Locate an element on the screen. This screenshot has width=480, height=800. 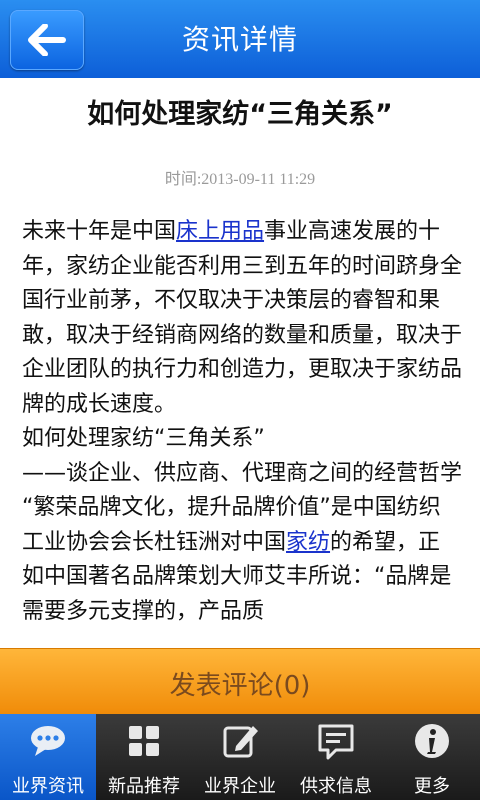
body-subtitle-2: ——谈企业、供应商、代理商之间的经营哲学 is located at coordinates (242, 473).